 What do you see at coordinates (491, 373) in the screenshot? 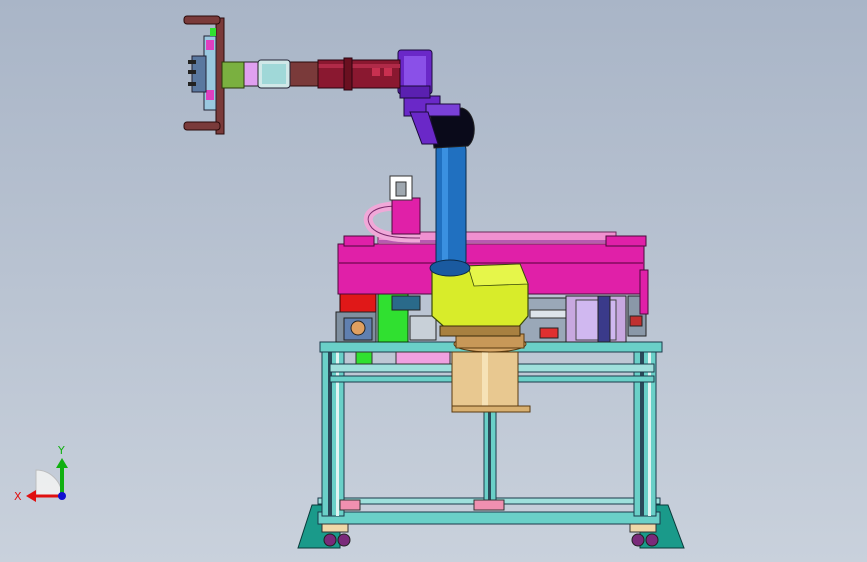
I see `robot-pedestal` at bounding box center [491, 373].